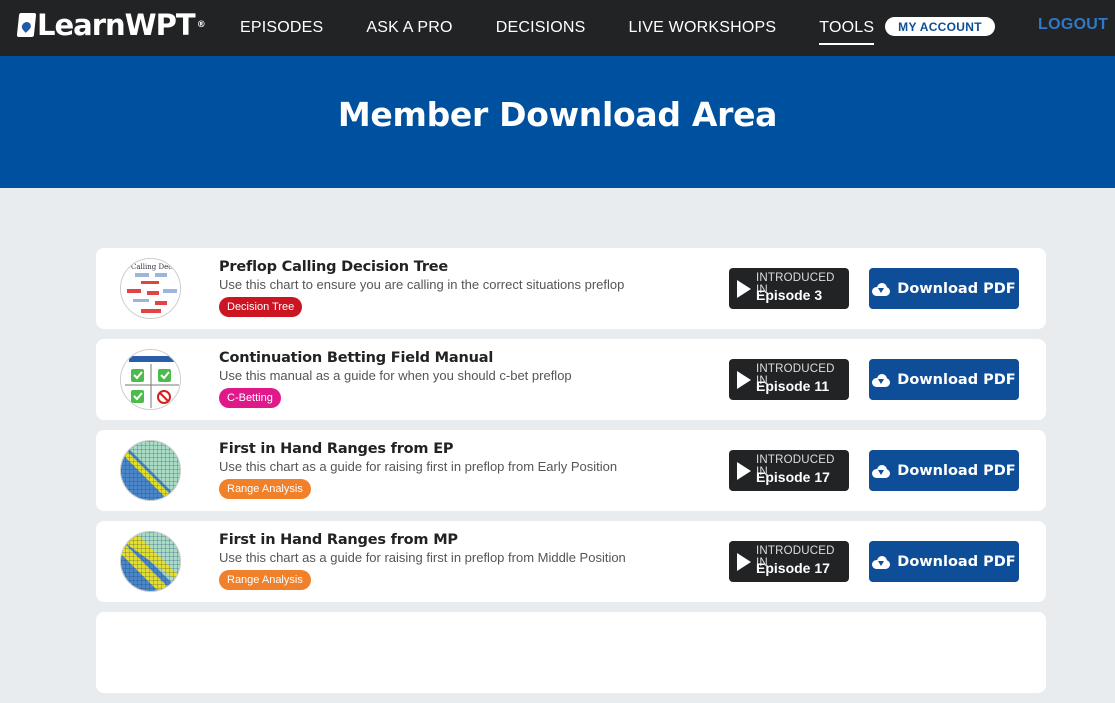 This screenshot has width=1115, height=703. Describe the element at coordinates (154, 267) in the screenshot. I see `svg-text: Calling Decis` at that location.